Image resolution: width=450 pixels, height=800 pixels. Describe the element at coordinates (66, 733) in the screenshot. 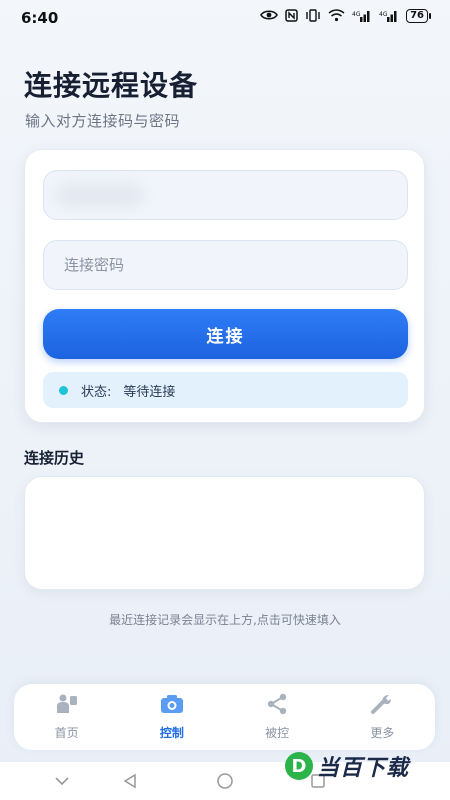

I see `nav-label-home: 首页` at that location.